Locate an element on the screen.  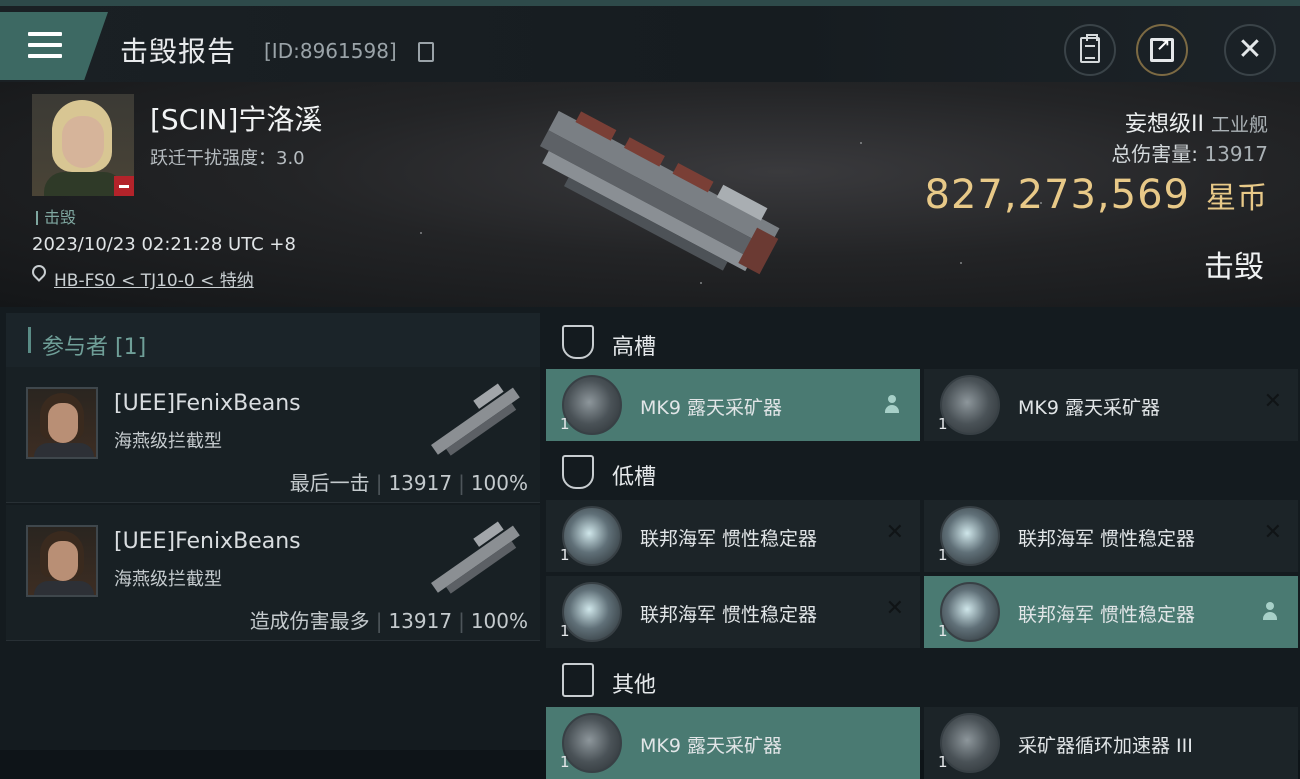
victim-ship-image is located at coordinates (659, 192).